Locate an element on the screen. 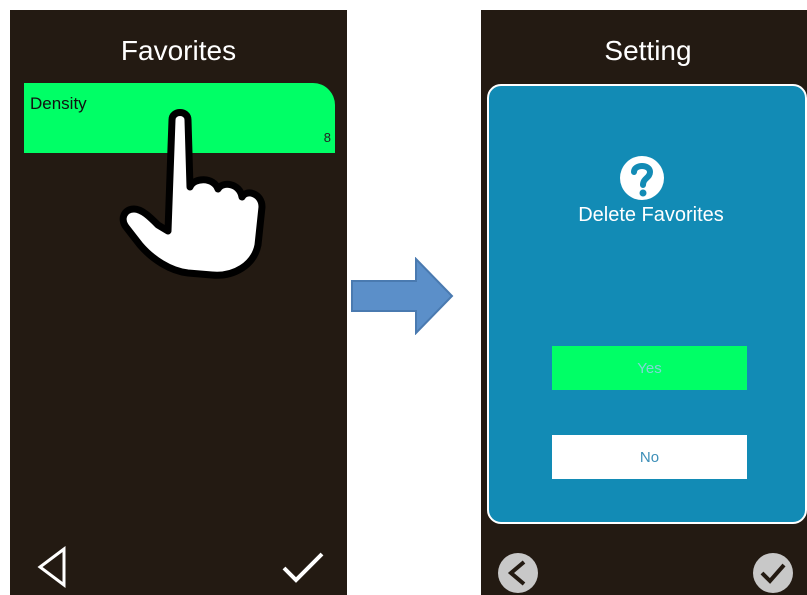  no-button: No is located at coordinates (649, 457).